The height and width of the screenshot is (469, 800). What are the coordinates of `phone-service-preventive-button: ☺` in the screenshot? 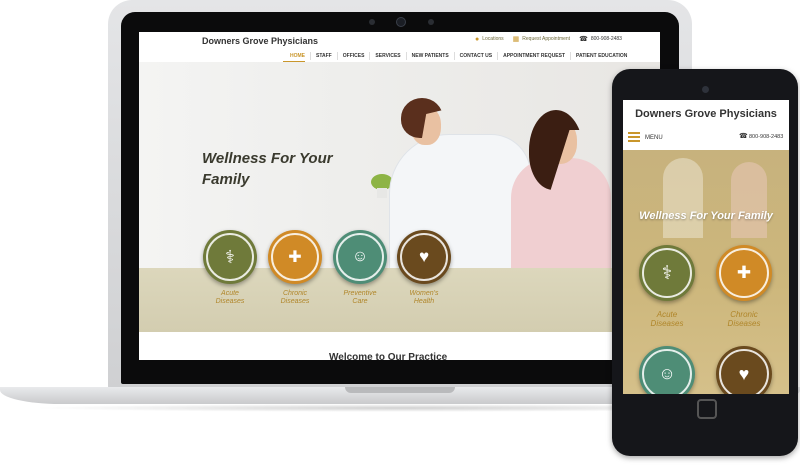 It's located at (667, 370).